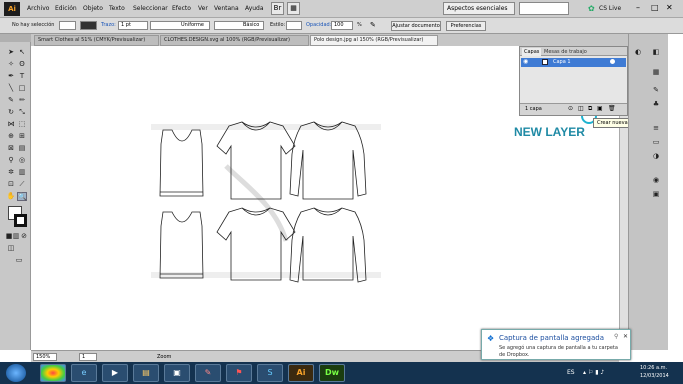 The height and width of the screenshot is (384, 683). What do you see at coordinates (610, 8) in the screenshot?
I see `cs-live-menu: CS Live` at bounding box center [610, 8].